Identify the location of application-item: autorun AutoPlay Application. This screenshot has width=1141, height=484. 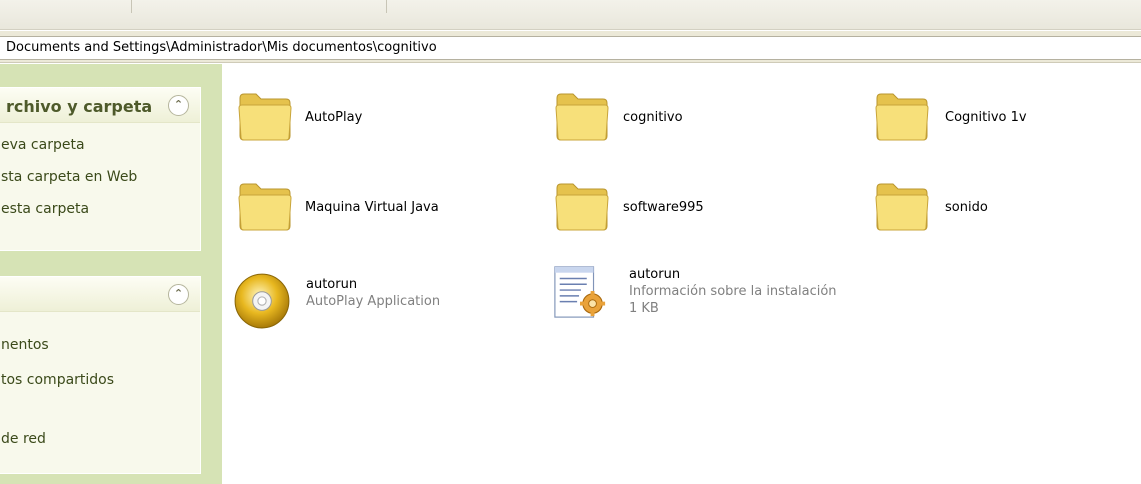
(377, 305).